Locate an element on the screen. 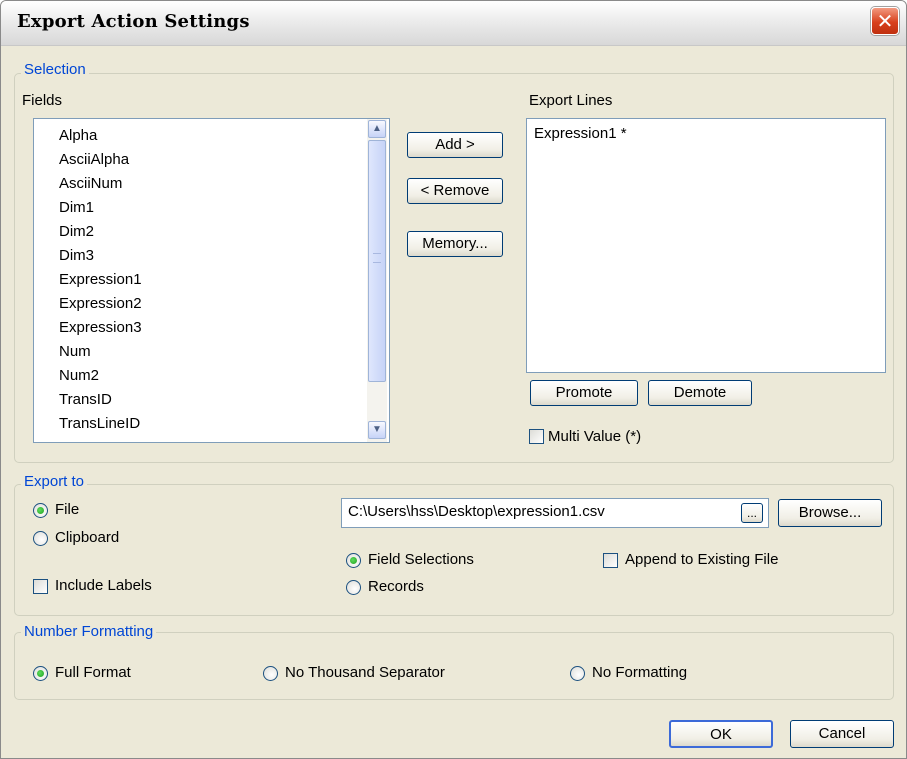 Image resolution: width=907 pixels, height=759 pixels. full-format-radio is located at coordinates (40, 673).